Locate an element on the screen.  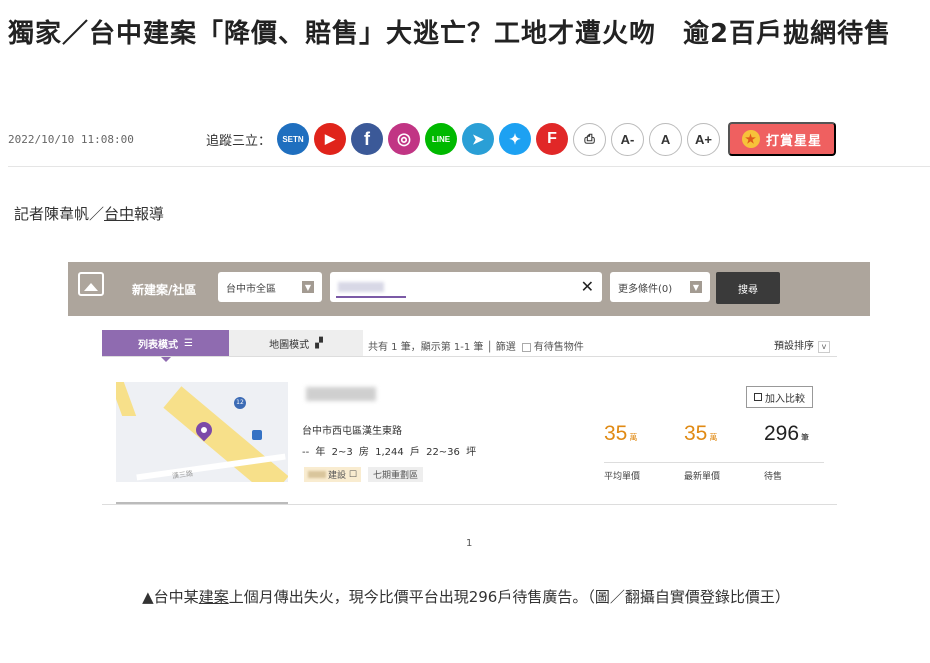
byline-prefix: 記者陳韋帆／ is located at coordinates (59, 214).